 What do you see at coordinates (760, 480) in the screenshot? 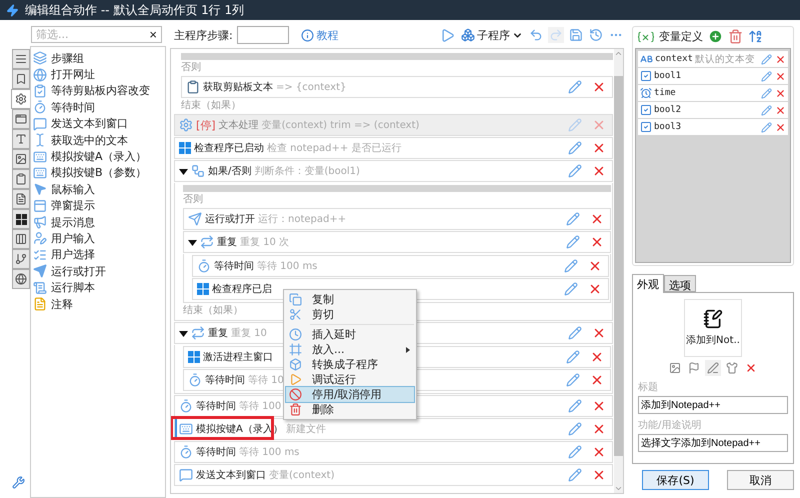
I see `dialog-button: 取消` at bounding box center [760, 480].